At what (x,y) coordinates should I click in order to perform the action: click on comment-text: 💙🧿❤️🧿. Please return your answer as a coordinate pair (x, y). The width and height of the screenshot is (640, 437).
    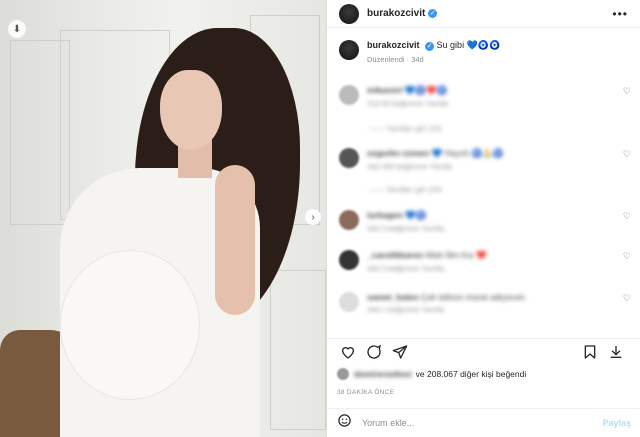
    Looking at the image, I should click on (426, 90).